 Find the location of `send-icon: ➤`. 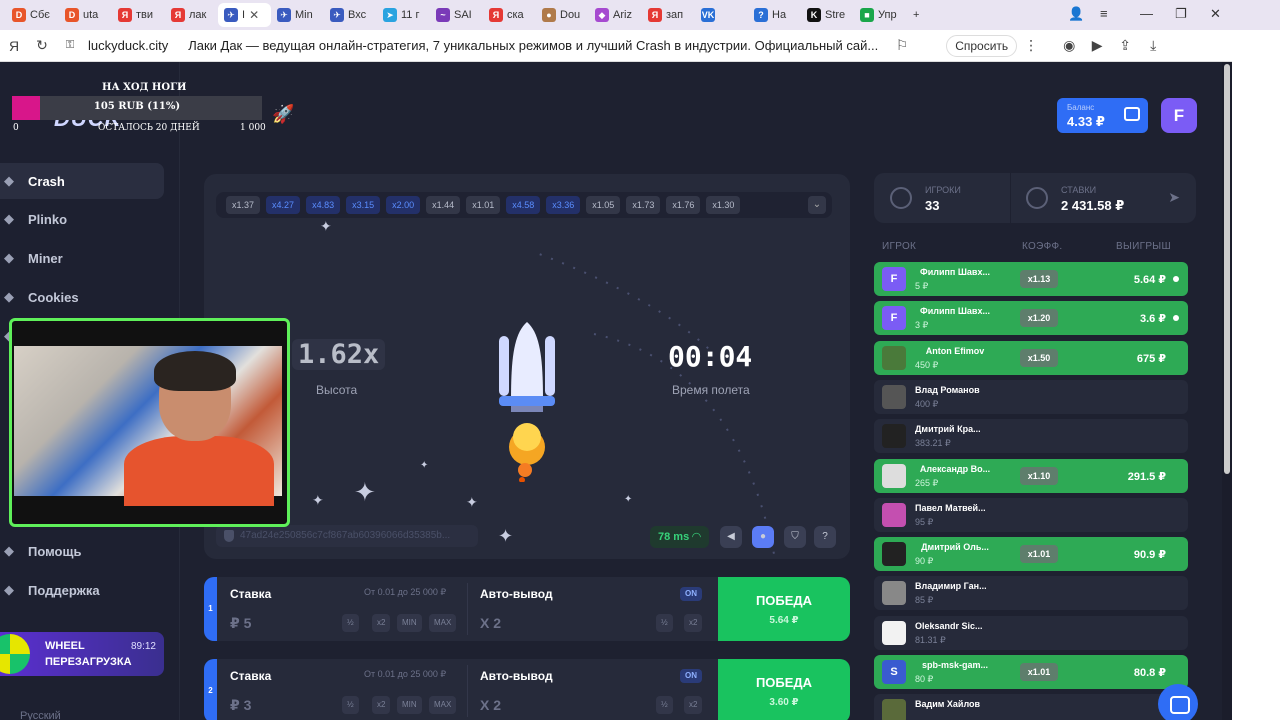

send-icon: ➤ is located at coordinates (1174, 197).